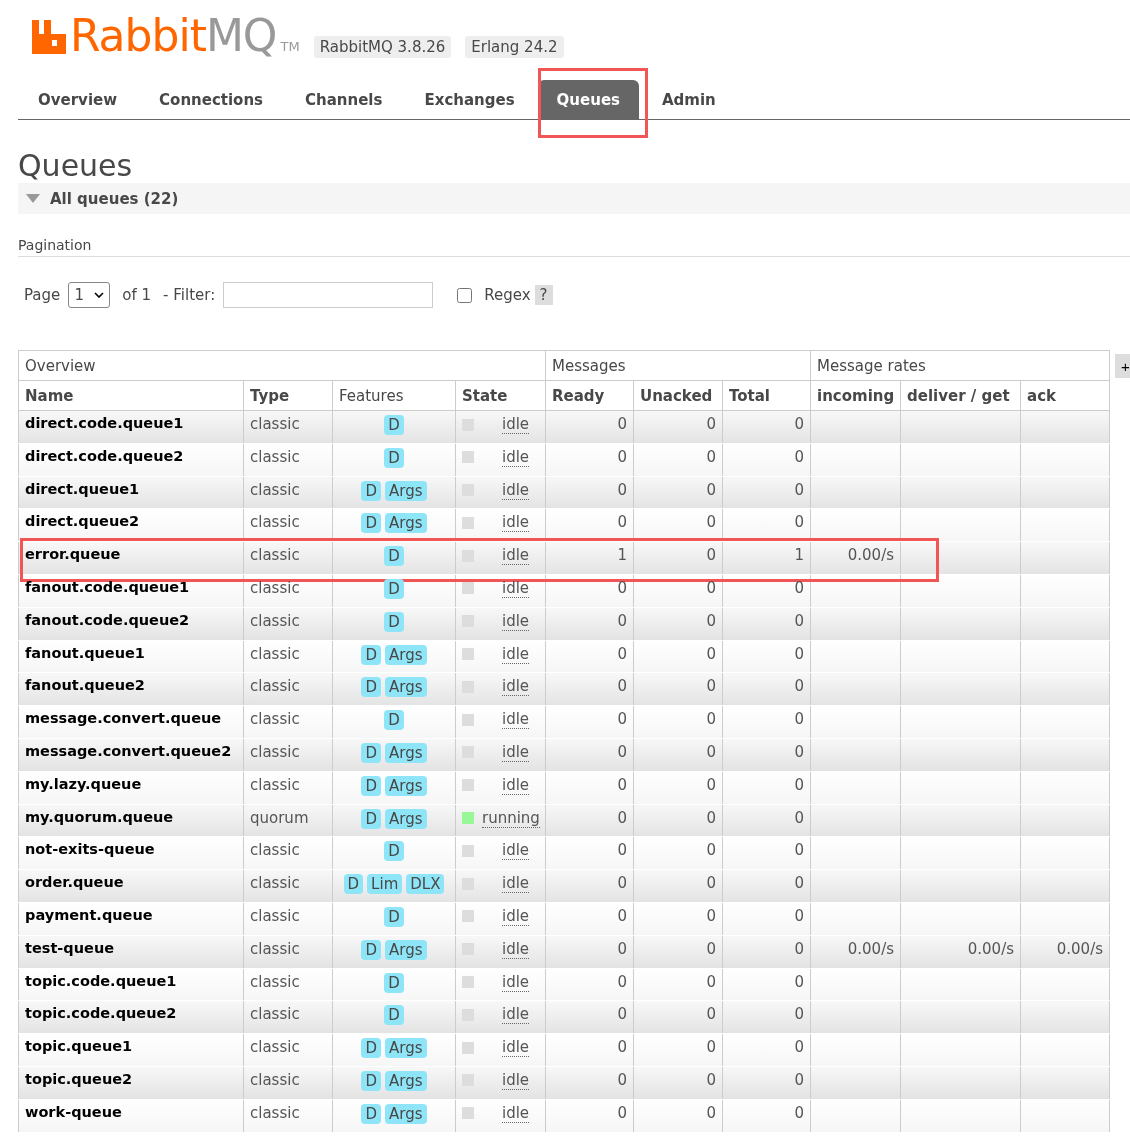 The height and width of the screenshot is (1140, 1130). What do you see at coordinates (507, 295) in the screenshot?
I see `regex-label: Regex` at bounding box center [507, 295].